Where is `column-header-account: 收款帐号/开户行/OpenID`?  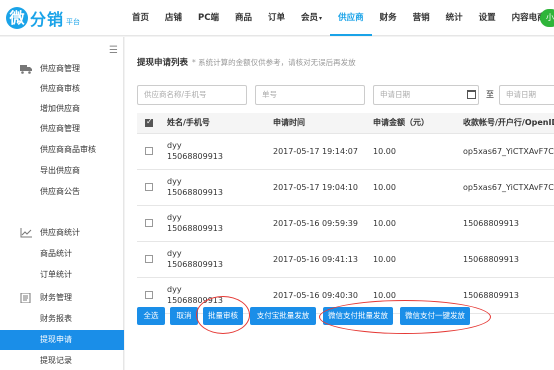 column-header-account: 收款帐号/开户行/OpenID is located at coordinates (505, 123).